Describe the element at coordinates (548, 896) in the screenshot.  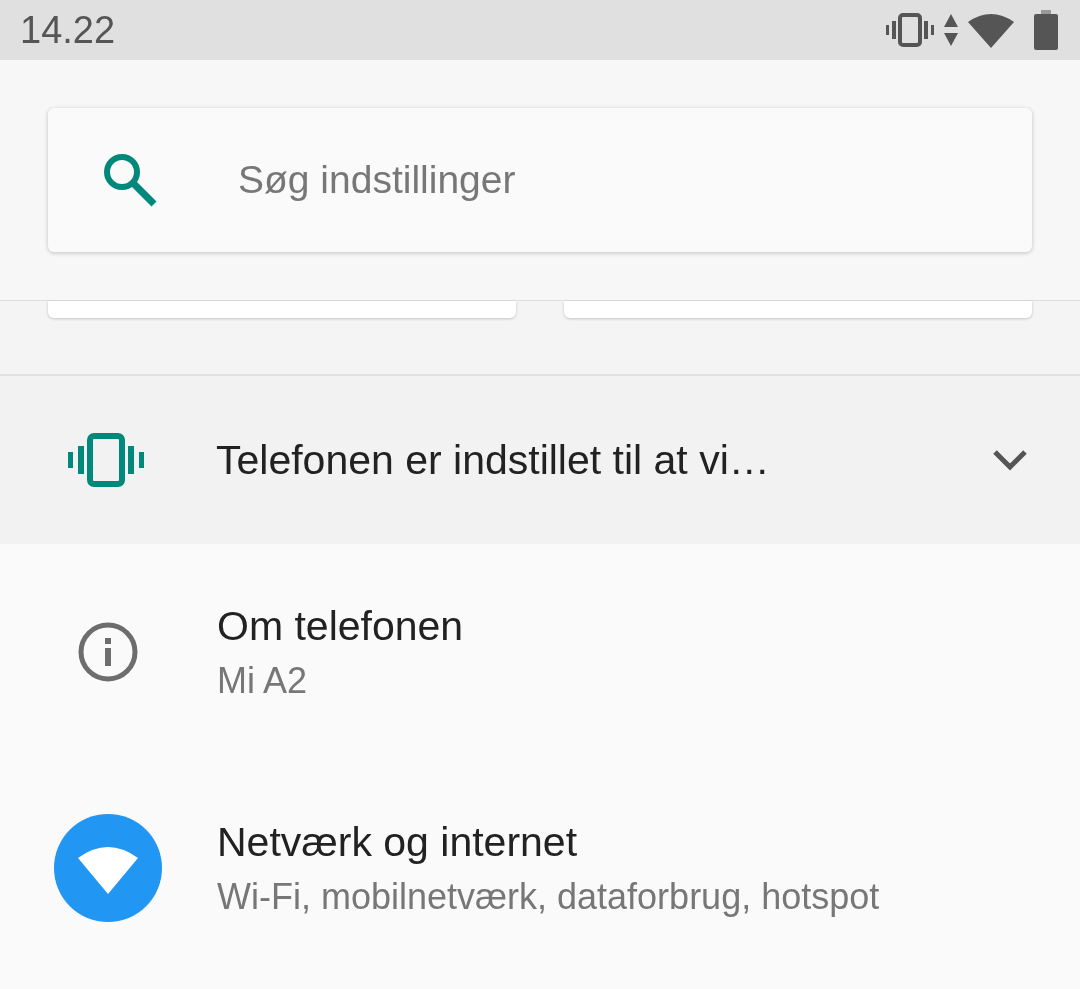
I see `item-subtitle: Wi-Fi, mobilnetværk, dataforbrug, hotspot` at that location.